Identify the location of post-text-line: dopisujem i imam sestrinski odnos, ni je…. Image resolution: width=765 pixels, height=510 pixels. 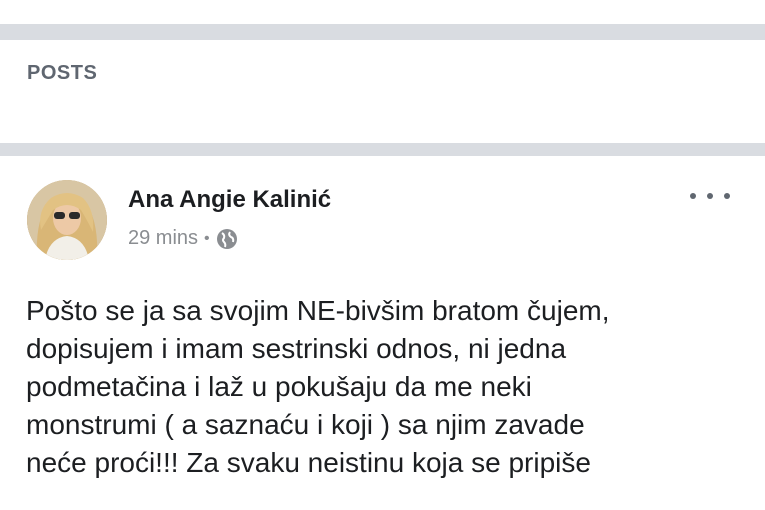
(296, 348).